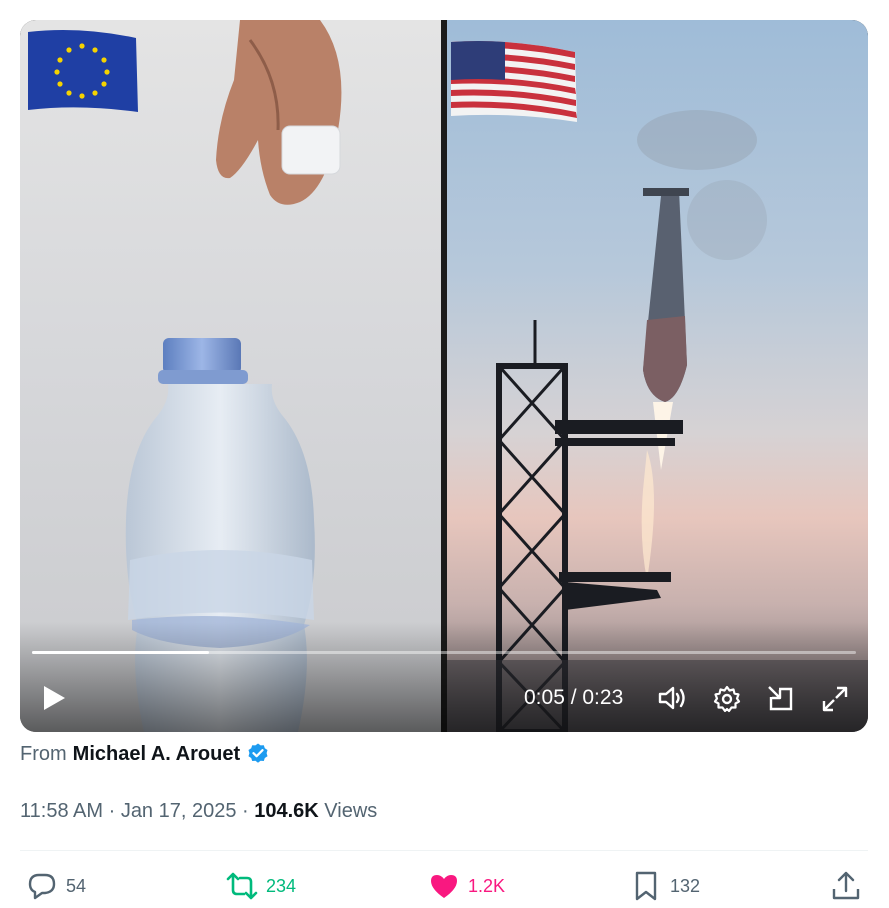 The height and width of the screenshot is (908, 889). I want to click on fullscreen-icon, so click(835, 699).